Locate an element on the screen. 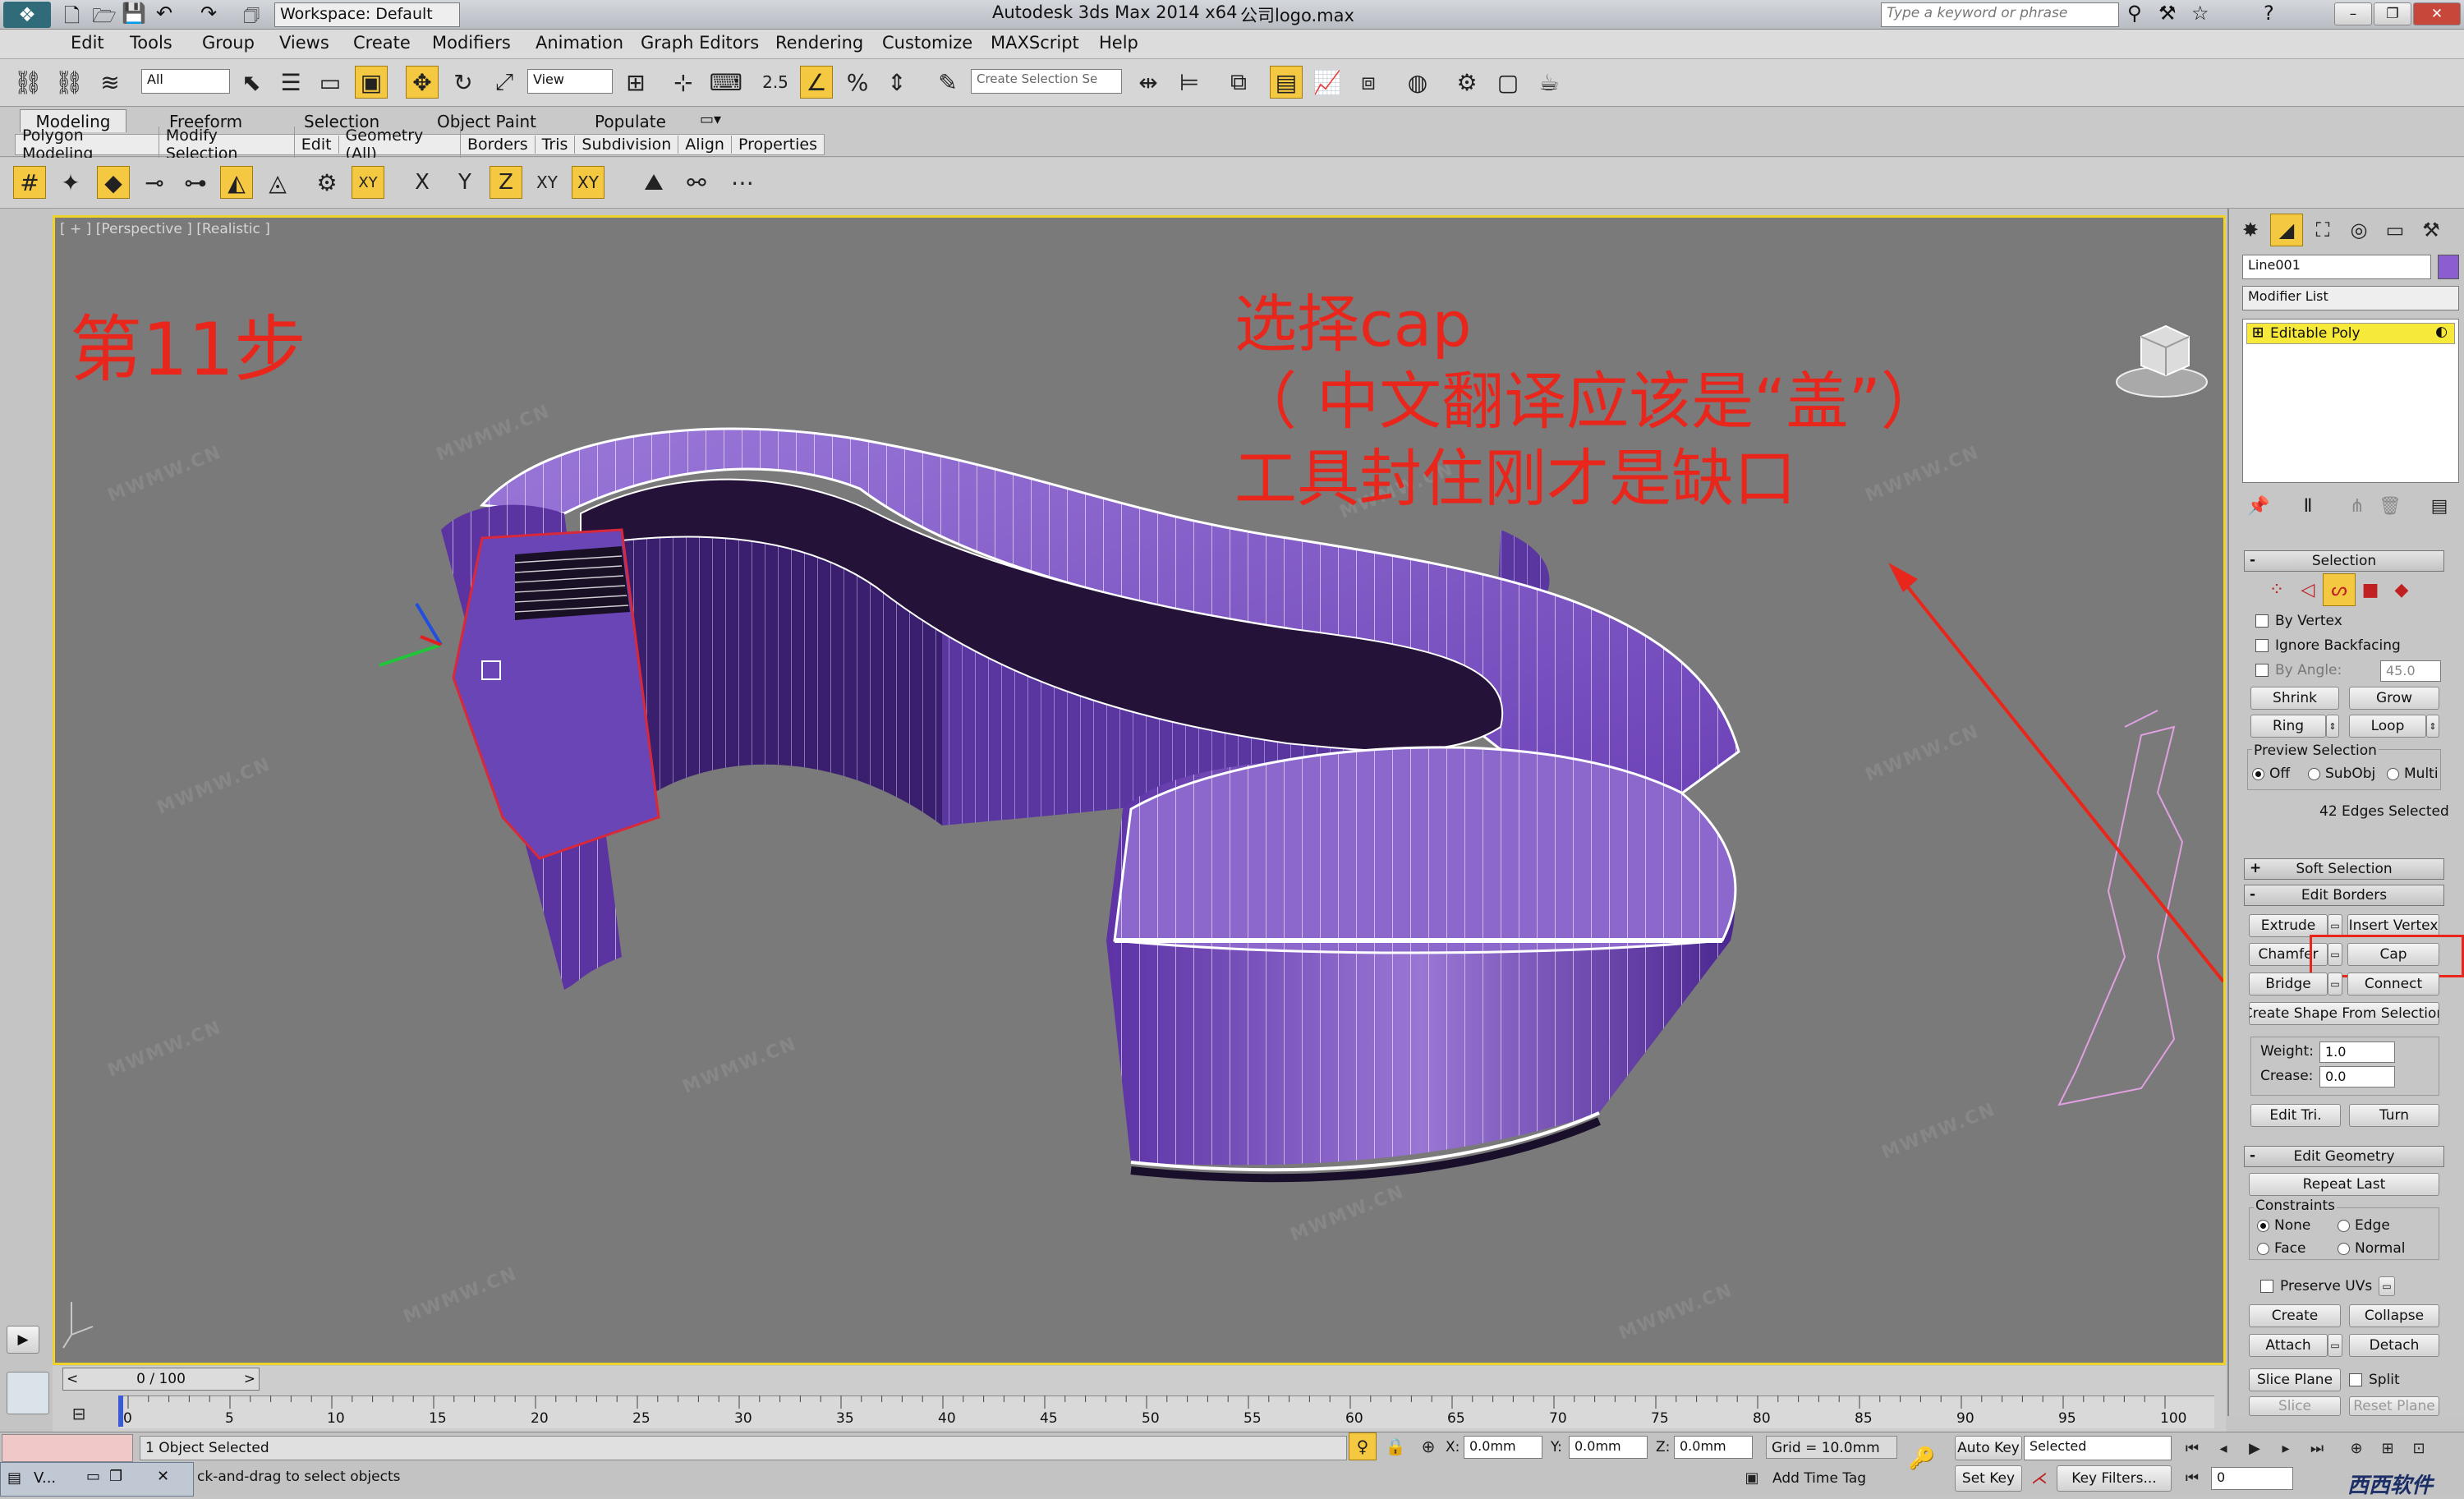  track-bar-icon: ⊟ is located at coordinates (78, 1413).